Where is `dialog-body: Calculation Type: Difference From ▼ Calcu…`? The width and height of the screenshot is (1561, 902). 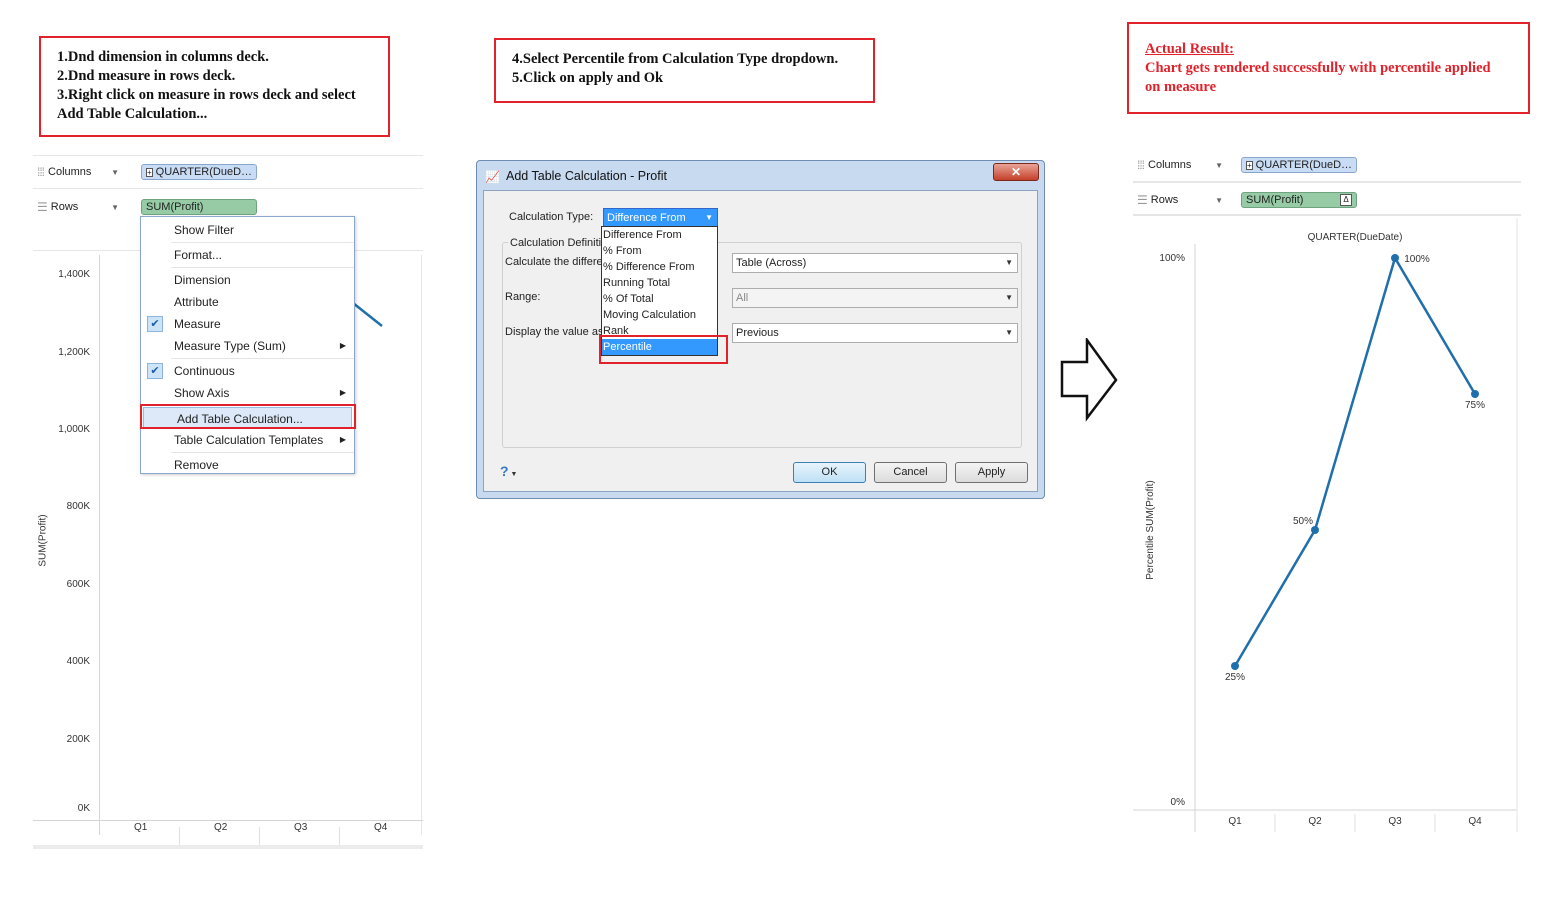 dialog-body: Calculation Type: Difference From ▼ Calcu… is located at coordinates (760, 341).